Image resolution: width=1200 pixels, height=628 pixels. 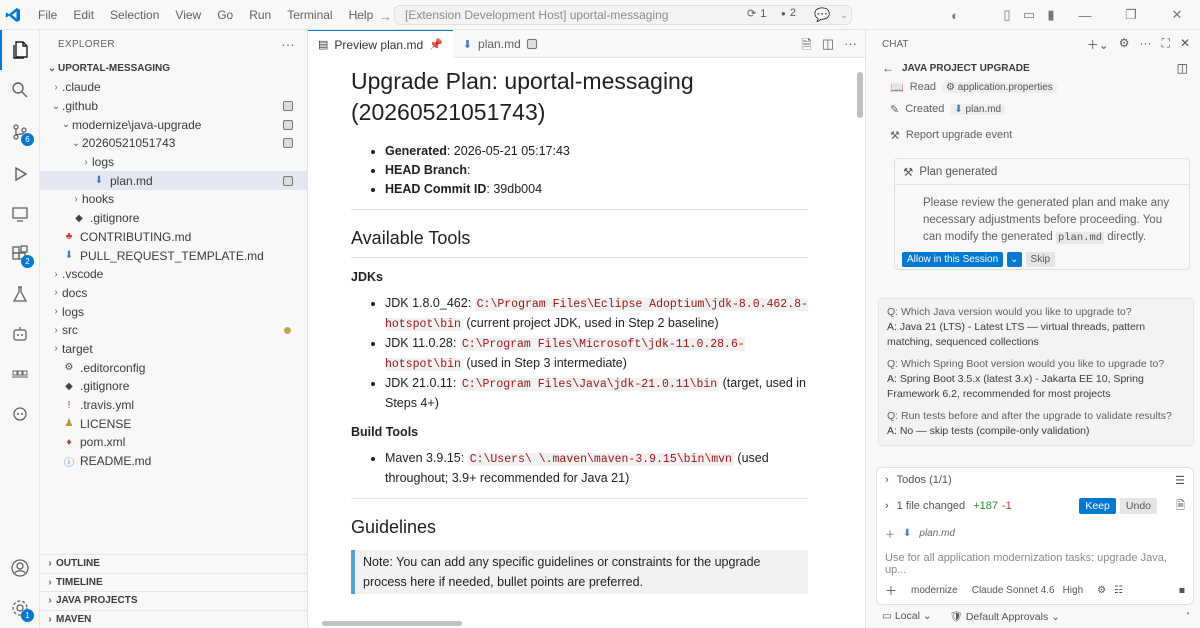 I want to click on tree-folder: › .claude, so click(x=173, y=87).